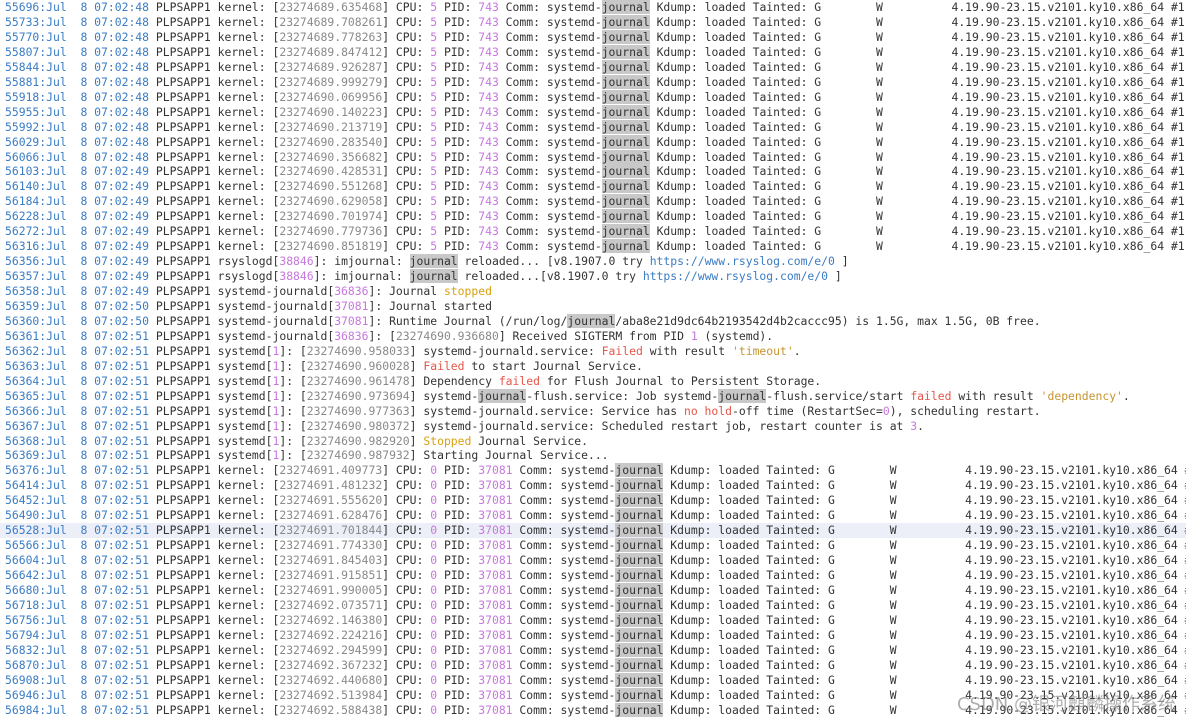 This screenshot has width=1186, height=720. Describe the element at coordinates (838, 396) in the screenshot. I see `log-text: -flush.service/start` at that location.